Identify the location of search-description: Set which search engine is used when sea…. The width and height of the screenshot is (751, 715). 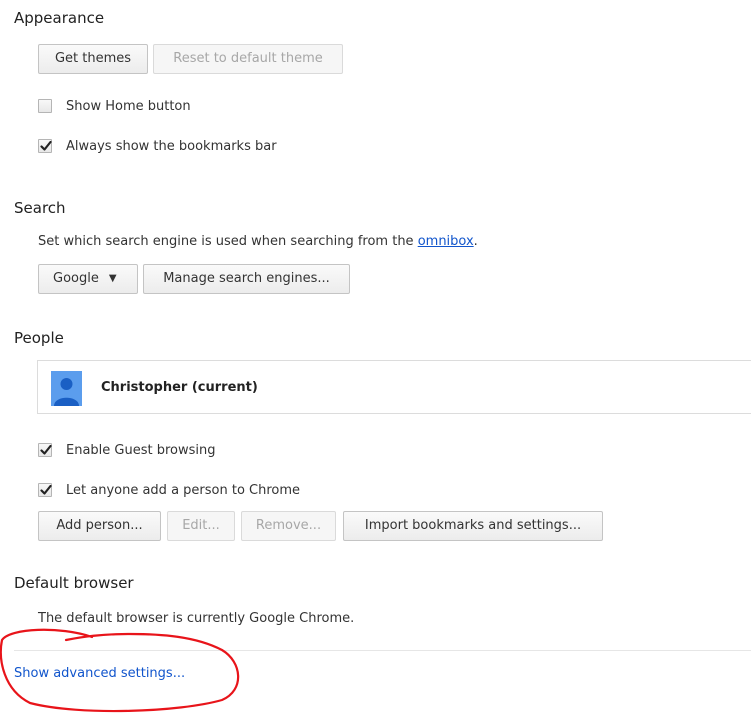
(258, 241).